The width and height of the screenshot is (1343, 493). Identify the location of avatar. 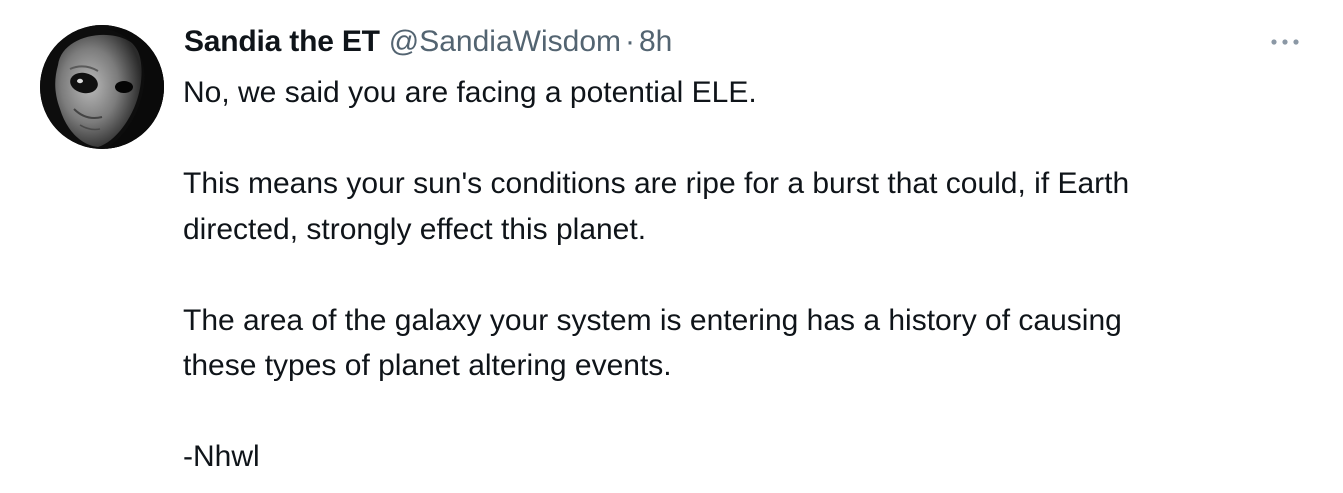
(102, 87).